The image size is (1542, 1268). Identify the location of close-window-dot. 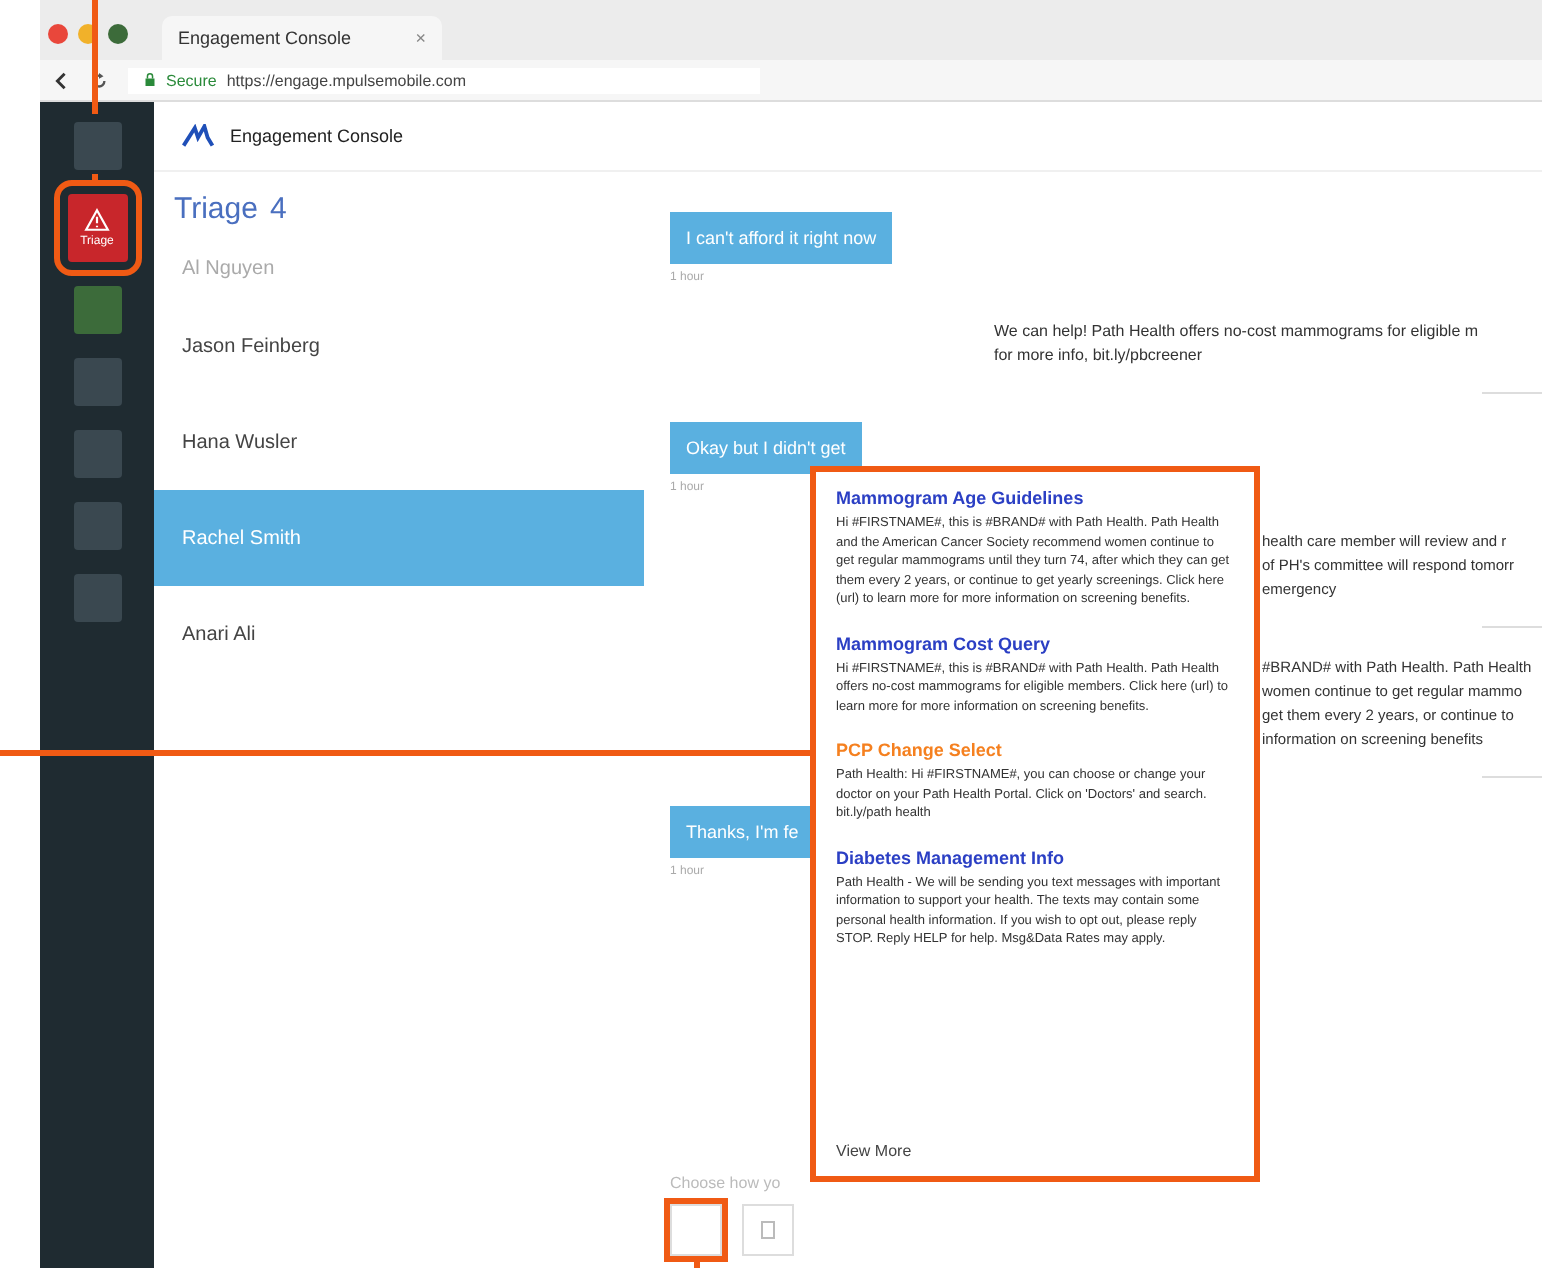
(58, 34).